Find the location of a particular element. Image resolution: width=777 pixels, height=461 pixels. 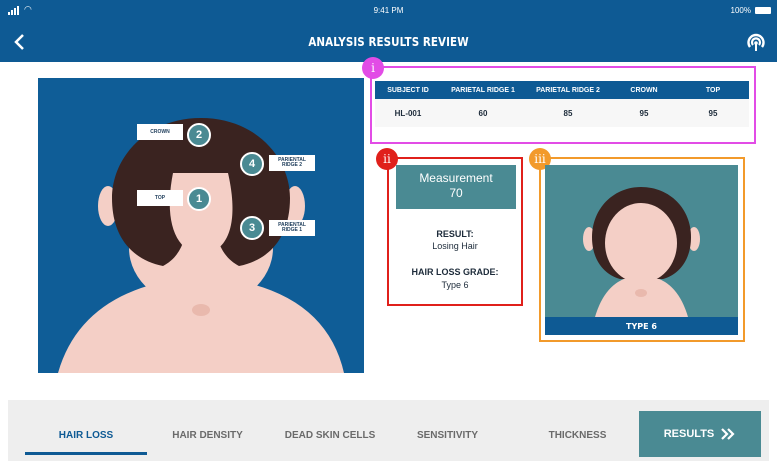

hair-type-illustration is located at coordinates (641, 241).